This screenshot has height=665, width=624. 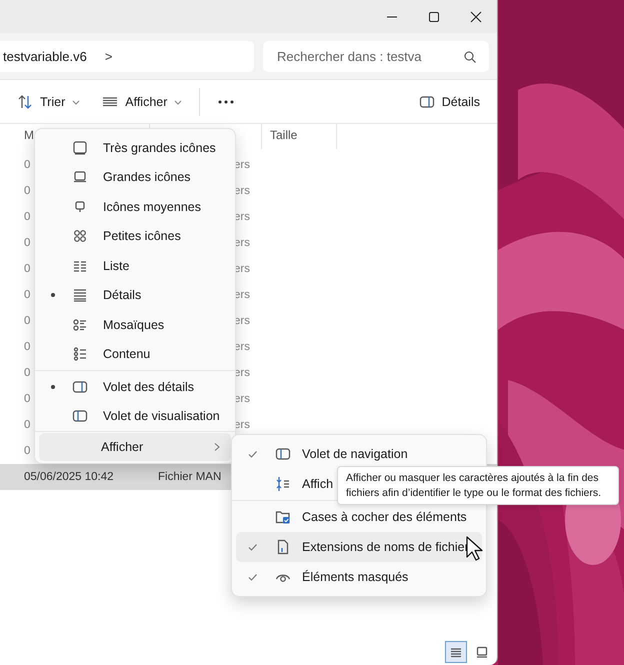 What do you see at coordinates (69, 477) in the screenshot?
I see `table-cell: 05/06/2025 10:42` at bounding box center [69, 477].